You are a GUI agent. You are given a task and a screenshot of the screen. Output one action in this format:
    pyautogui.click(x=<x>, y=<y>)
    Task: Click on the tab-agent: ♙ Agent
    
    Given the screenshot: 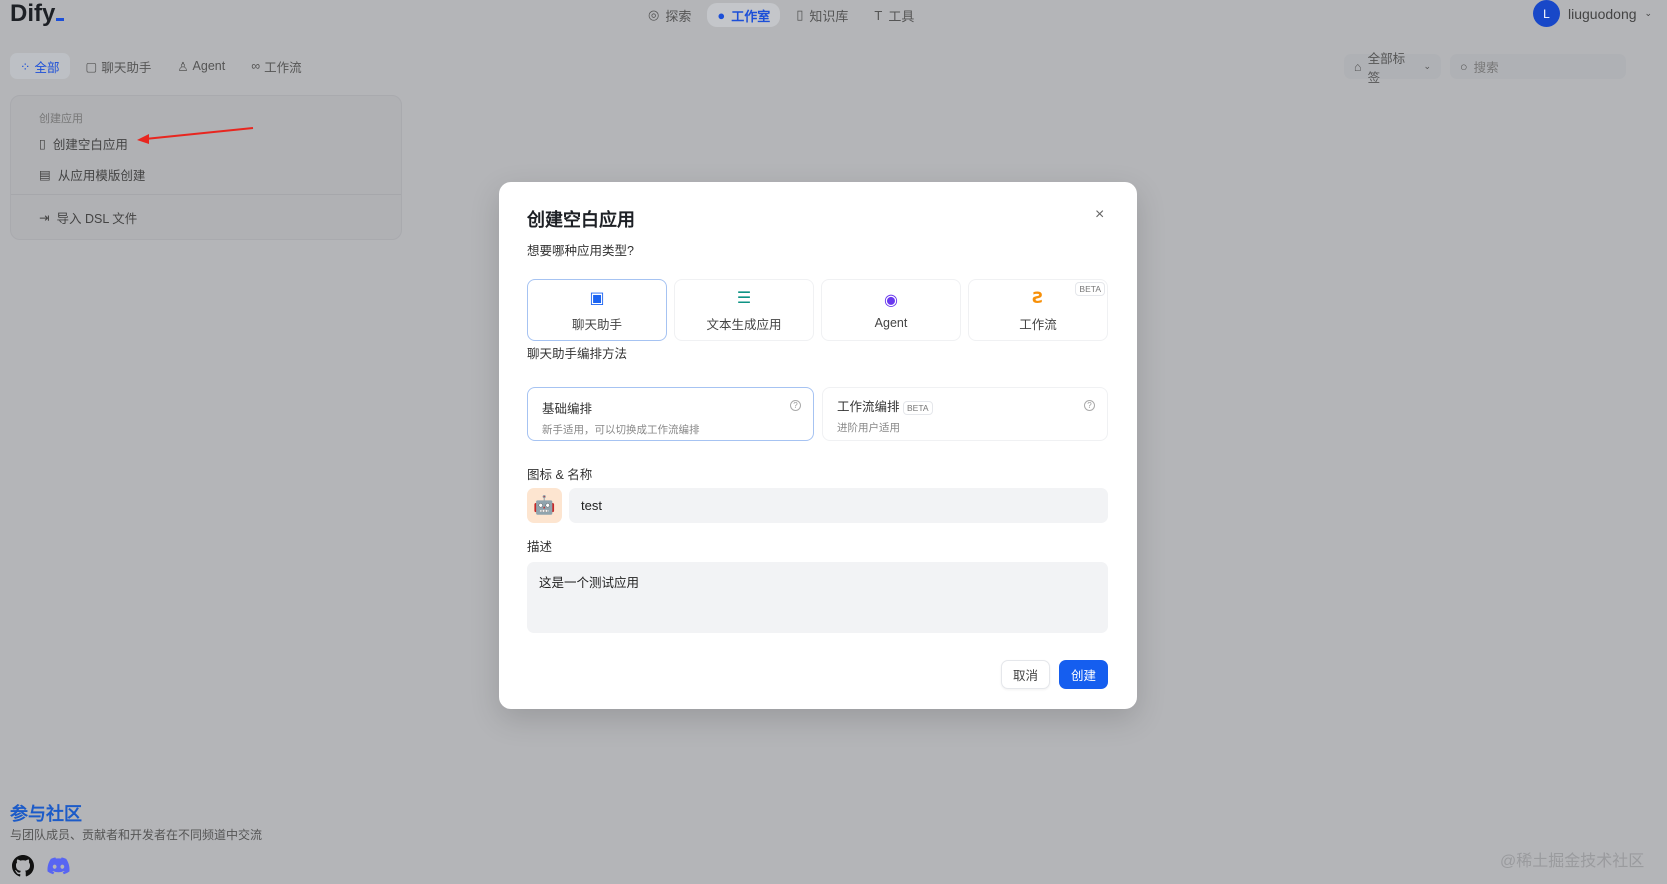 What is the action you would take?
    pyautogui.click(x=201, y=66)
    